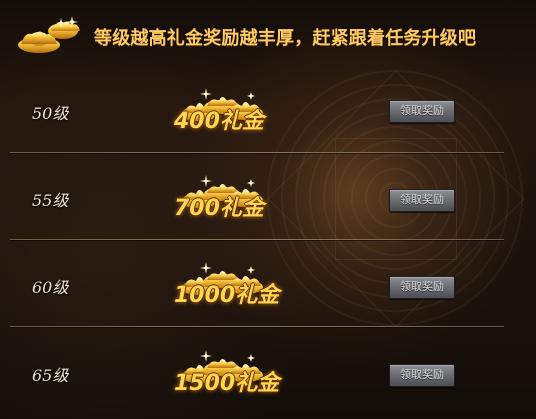 The height and width of the screenshot is (419, 536). What do you see at coordinates (49, 34) in the screenshot?
I see `gold-ingot-icon` at bounding box center [49, 34].